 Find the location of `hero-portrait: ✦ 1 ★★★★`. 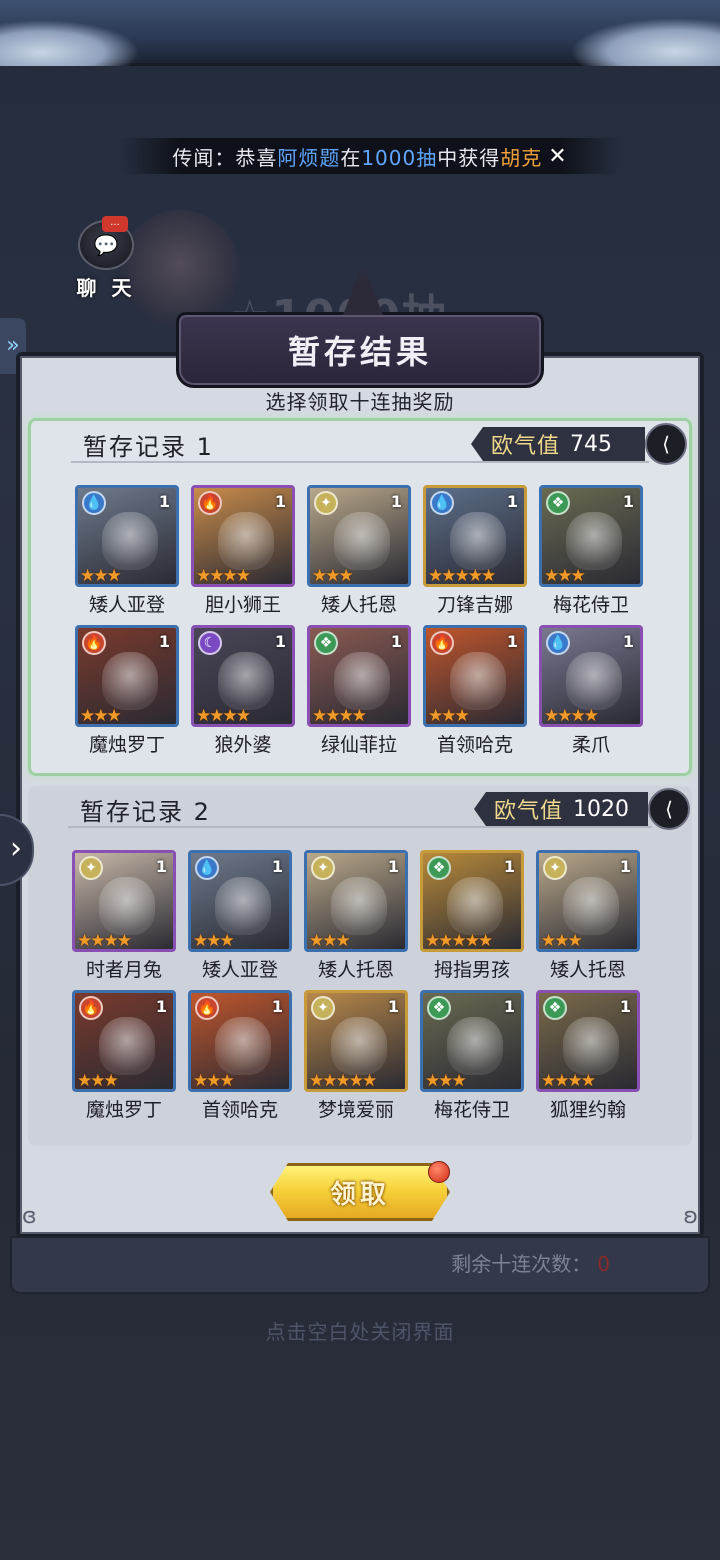

hero-portrait: ✦ 1 ★★★★ is located at coordinates (124, 901).